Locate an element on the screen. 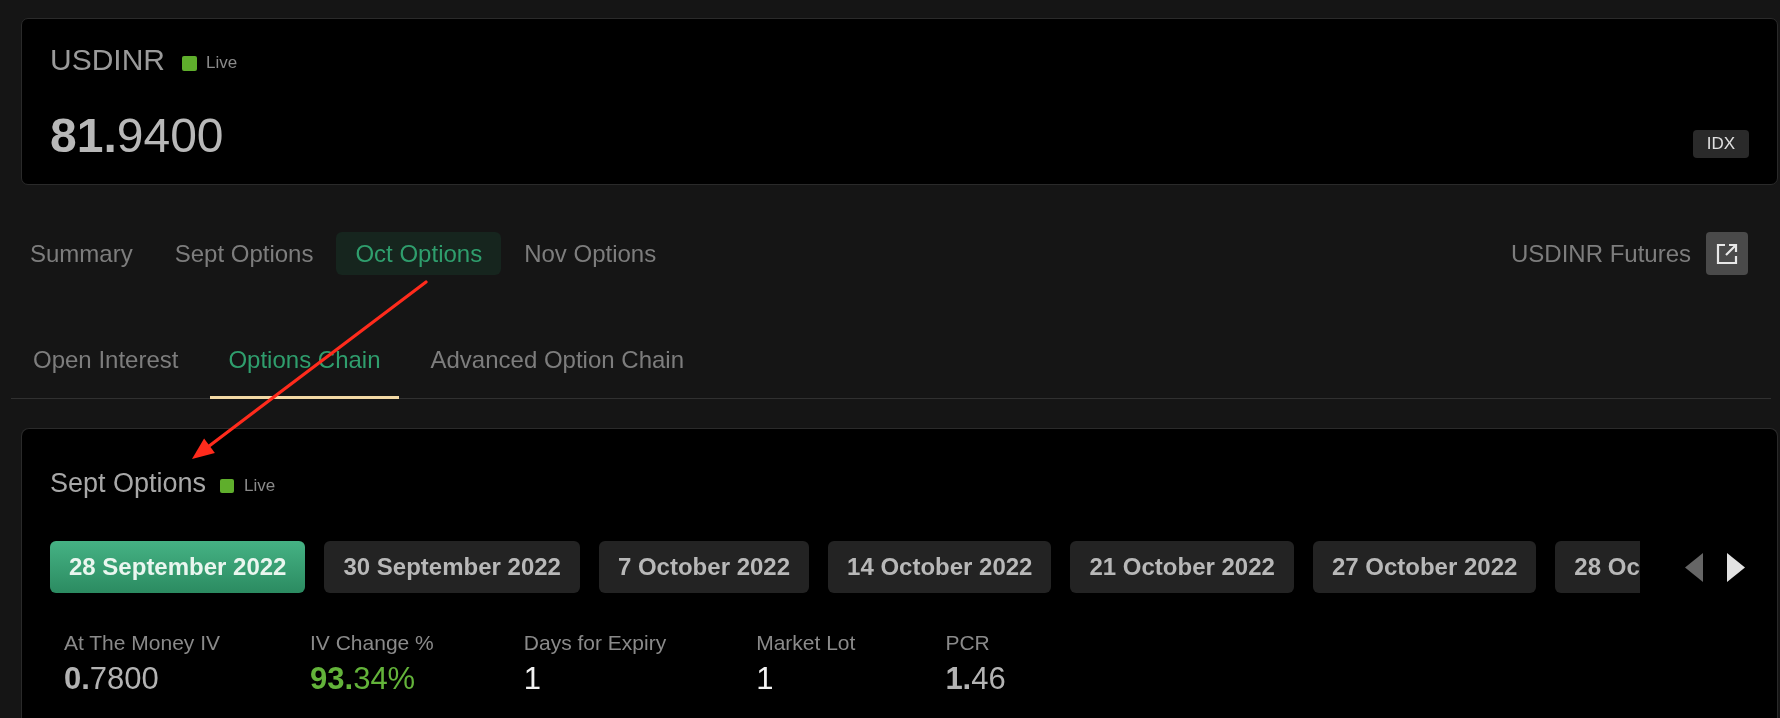 This screenshot has width=1780, height=718. stat-value: 1.46 is located at coordinates (975, 679).